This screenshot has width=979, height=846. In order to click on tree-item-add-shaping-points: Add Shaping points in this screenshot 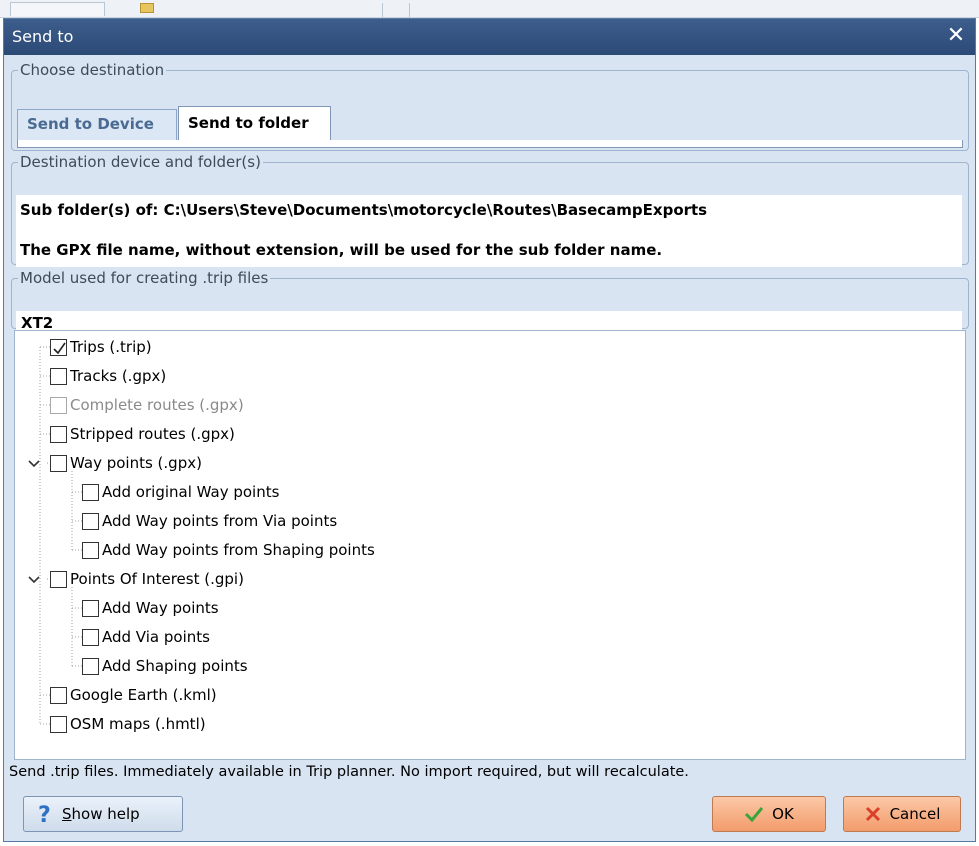, I will do `click(165, 666)`.